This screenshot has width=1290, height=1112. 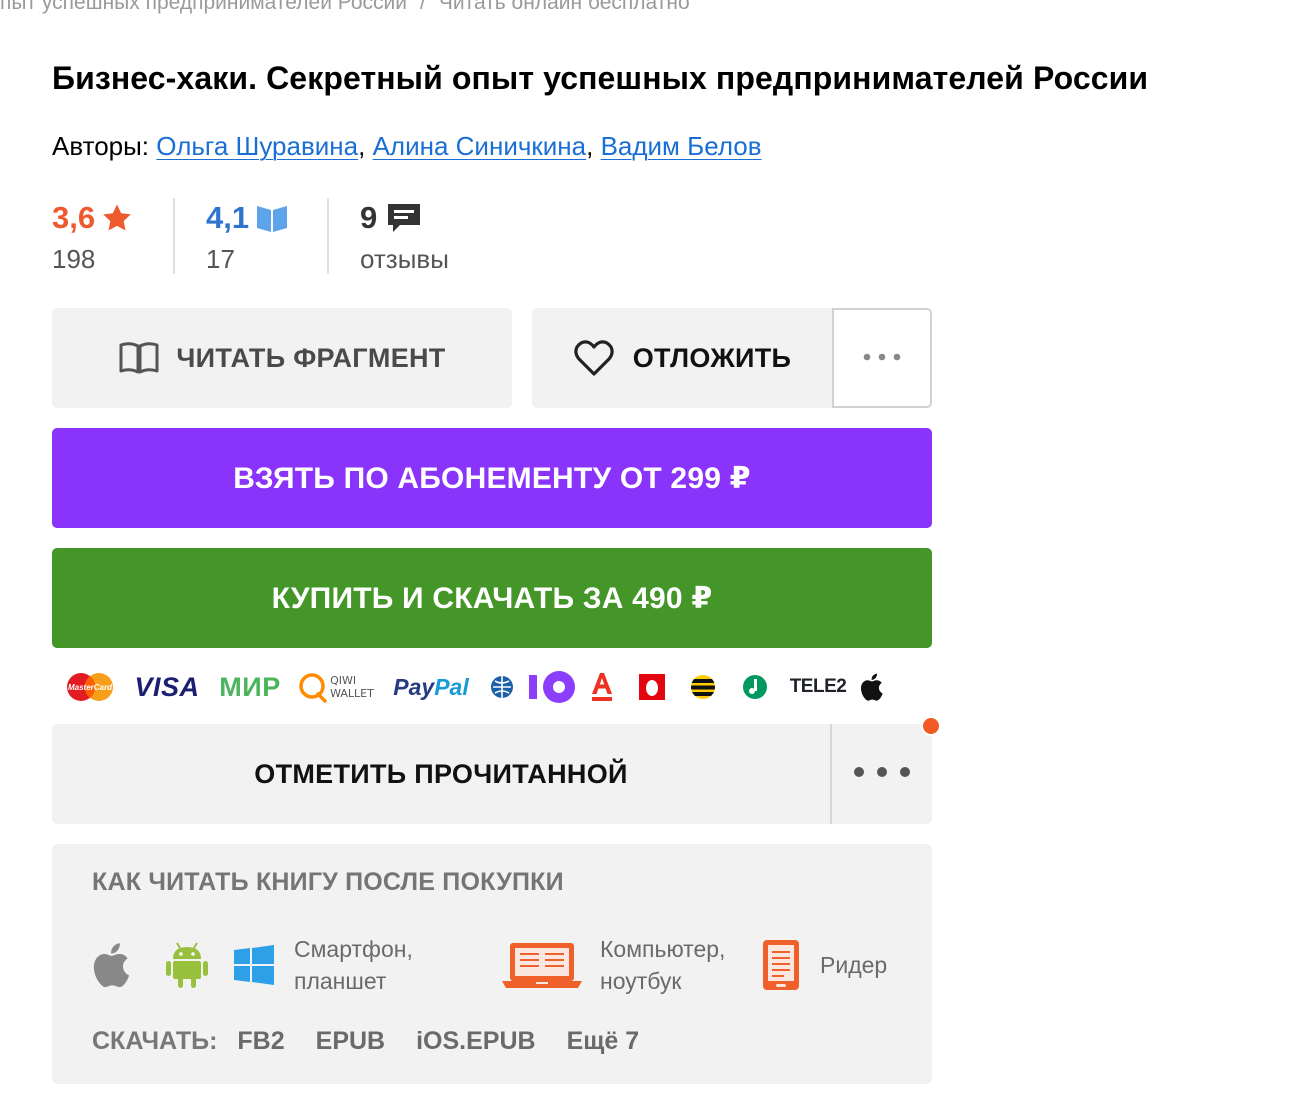 I want to click on format-link-ios-epub: iOS.EPUB, so click(x=475, y=1041).